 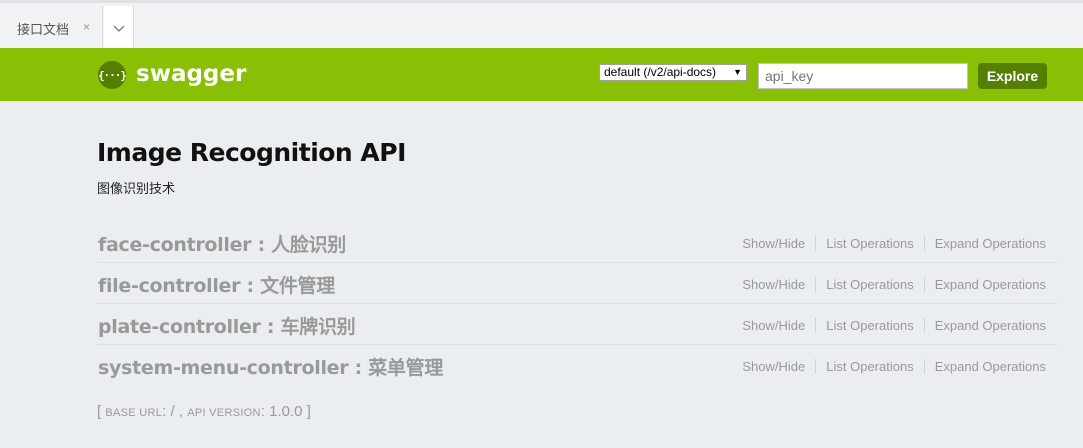 I want to click on base-url-value: /, so click(x=172, y=411).